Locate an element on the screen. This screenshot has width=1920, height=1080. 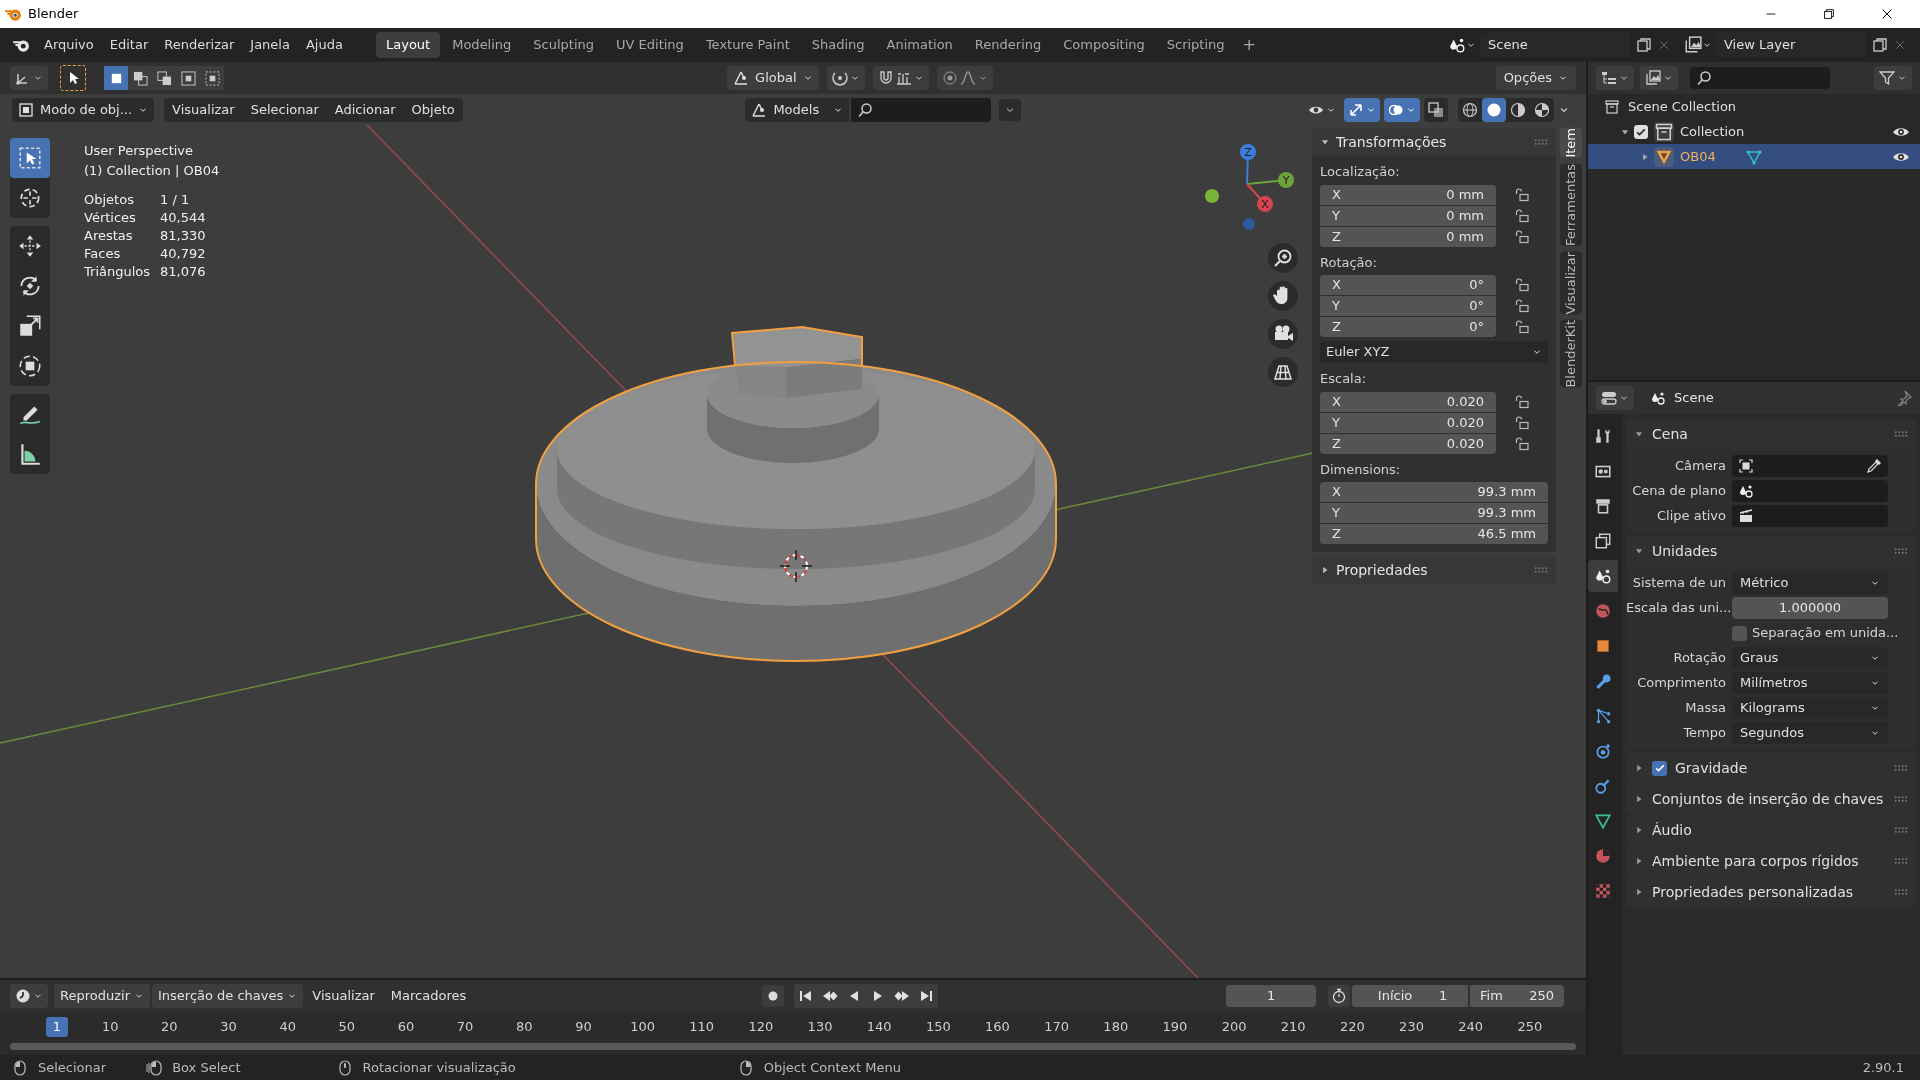
object-drawing is located at coordinates (796, 494).